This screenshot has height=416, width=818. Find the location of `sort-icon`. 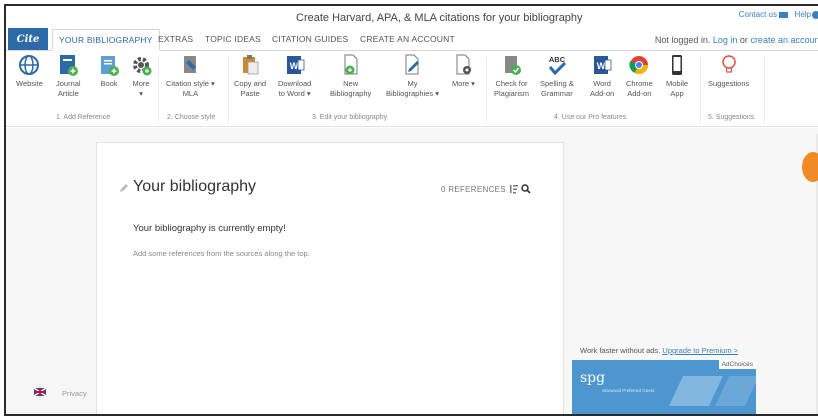

sort-icon is located at coordinates (514, 189).